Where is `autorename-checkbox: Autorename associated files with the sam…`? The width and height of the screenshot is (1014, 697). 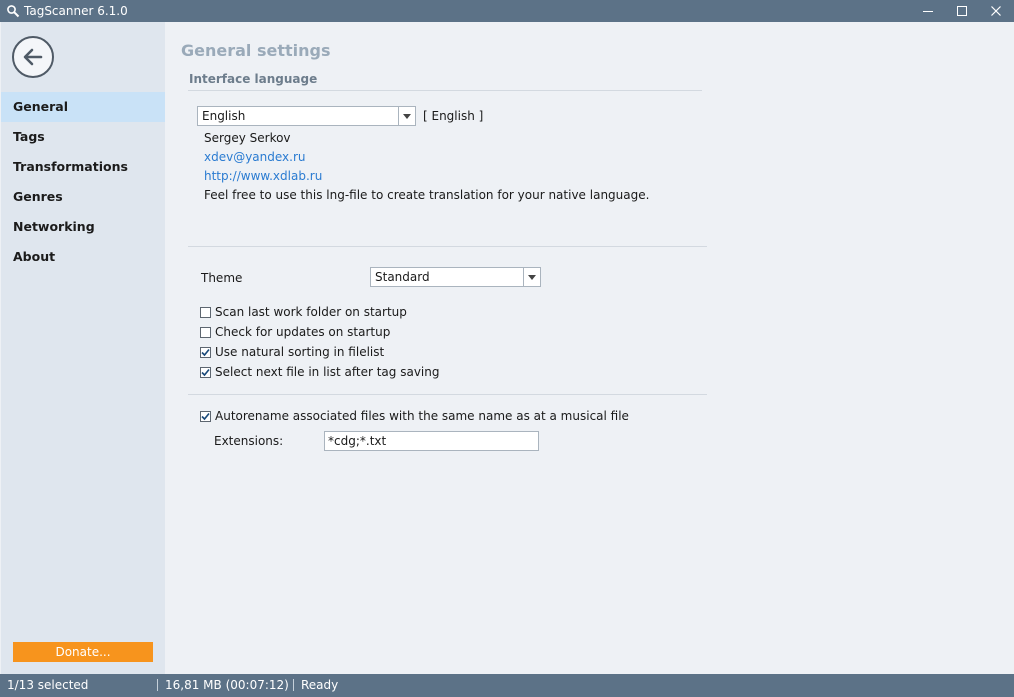 autorename-checkbox: Autorename associated files with the sam… is located at coordinates (414, 416).